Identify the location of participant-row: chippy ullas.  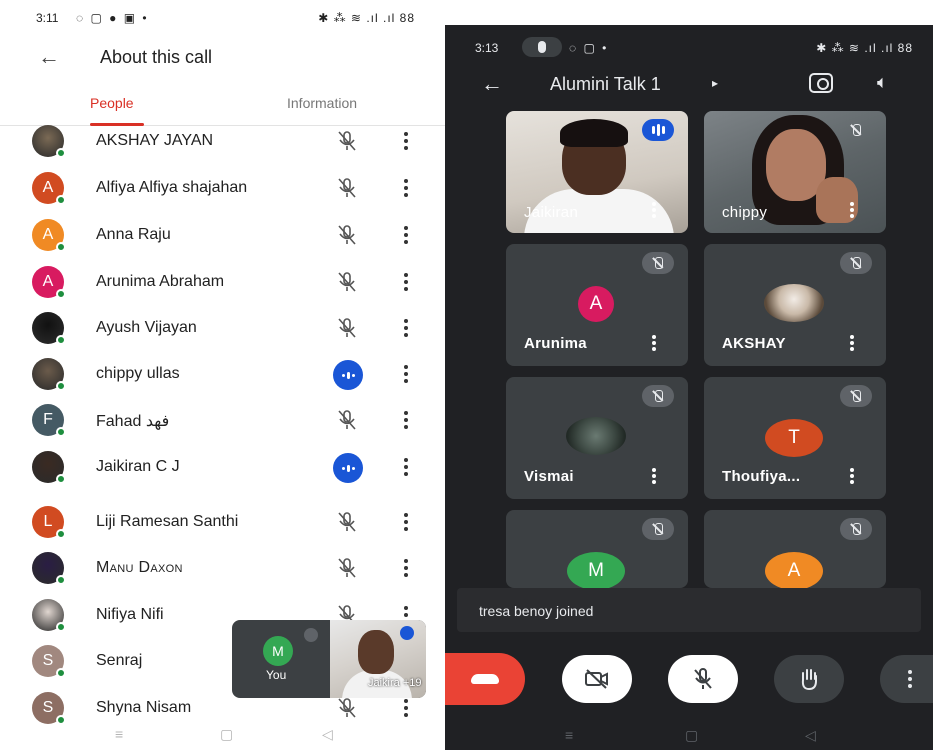
(222, 375).